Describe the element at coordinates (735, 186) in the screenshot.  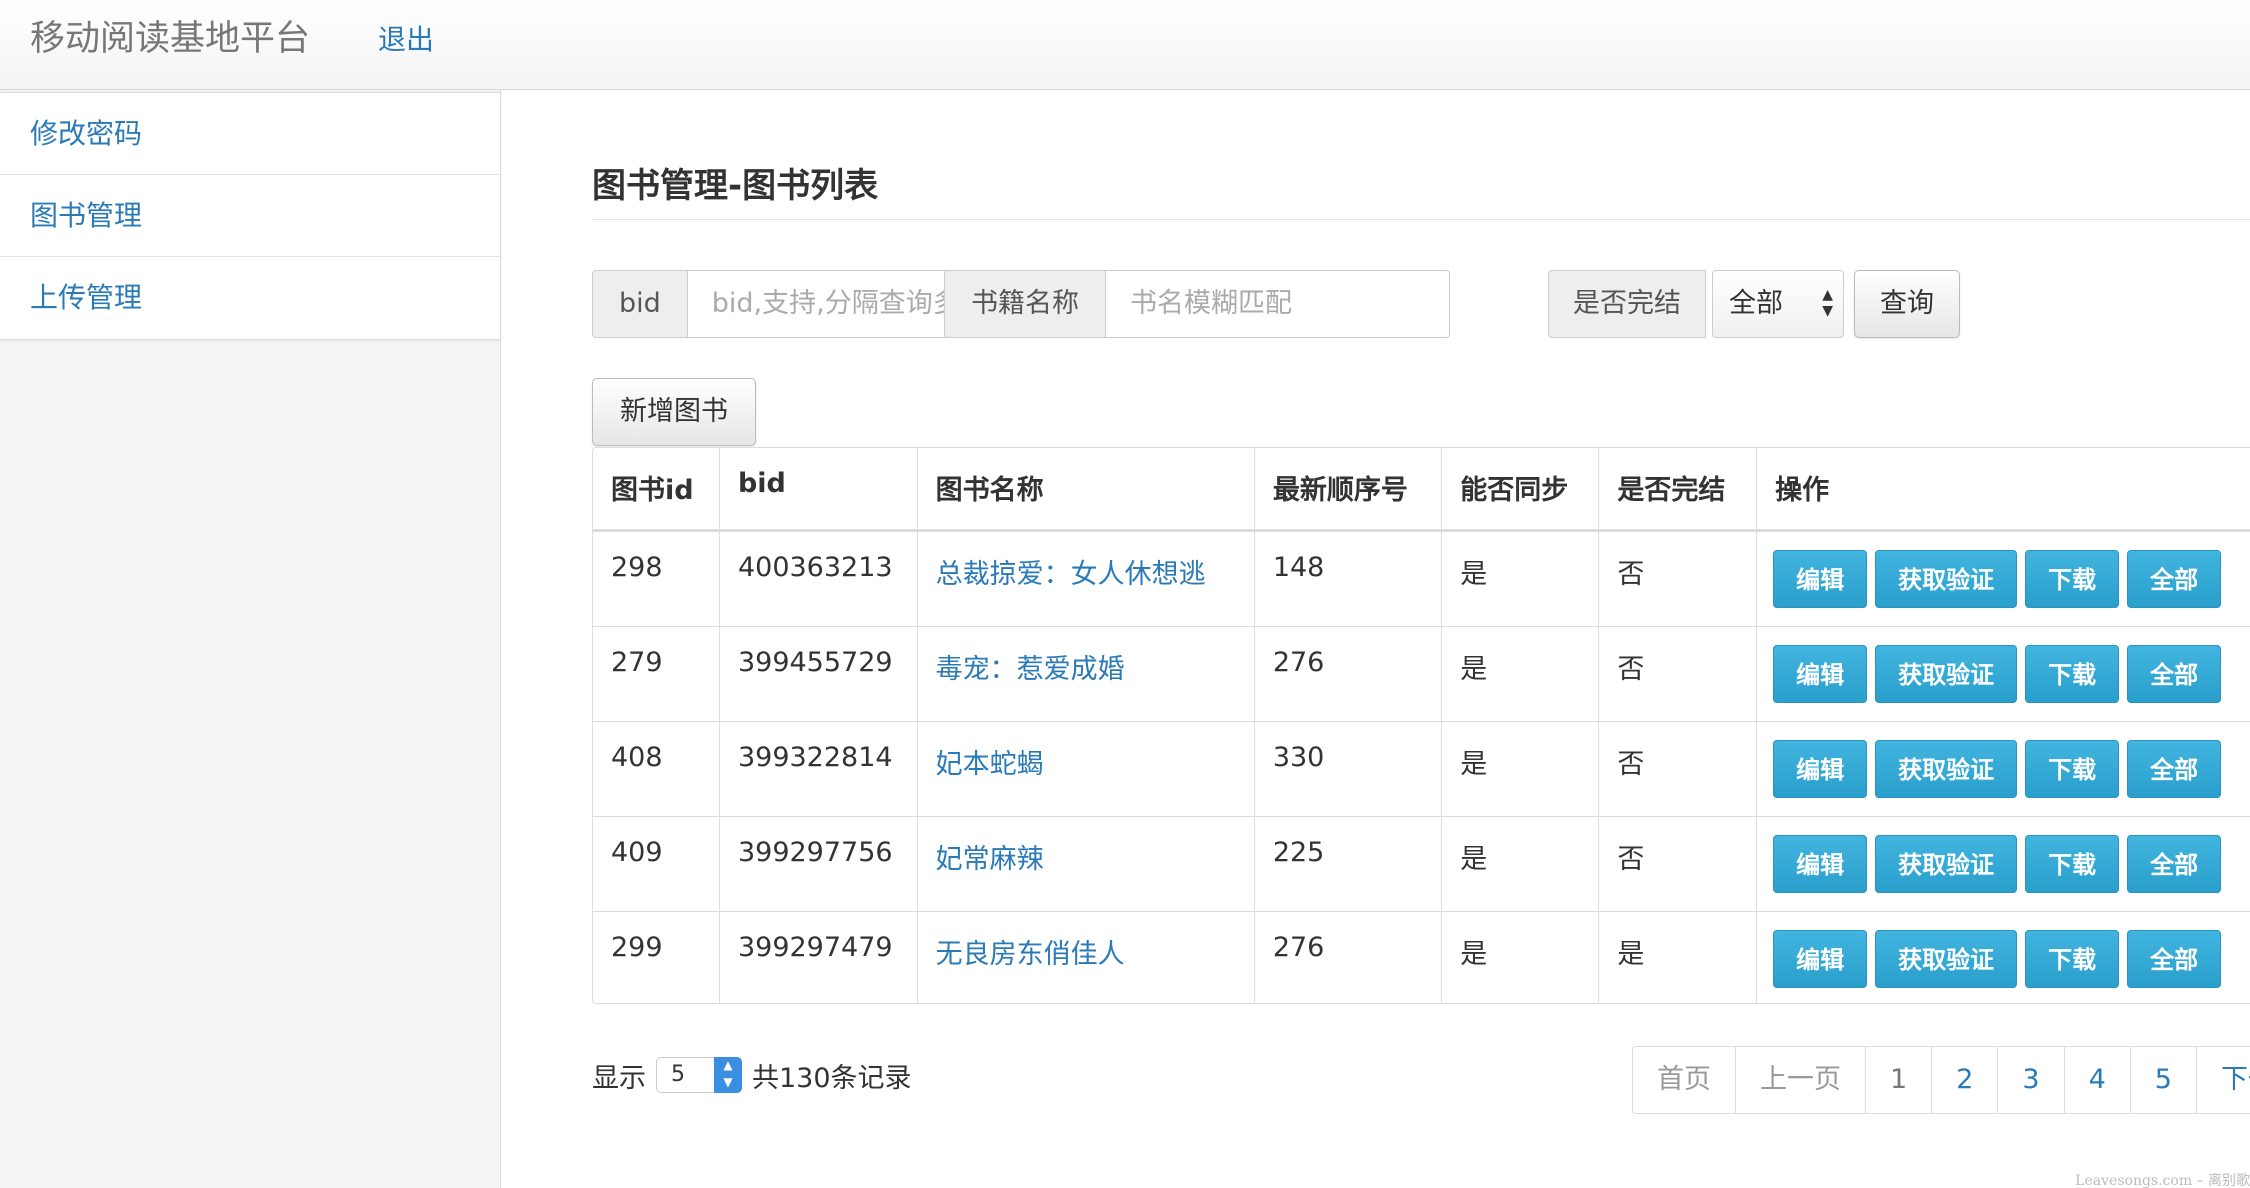
I see `page-title: 图书管理-图书列表` at that location.